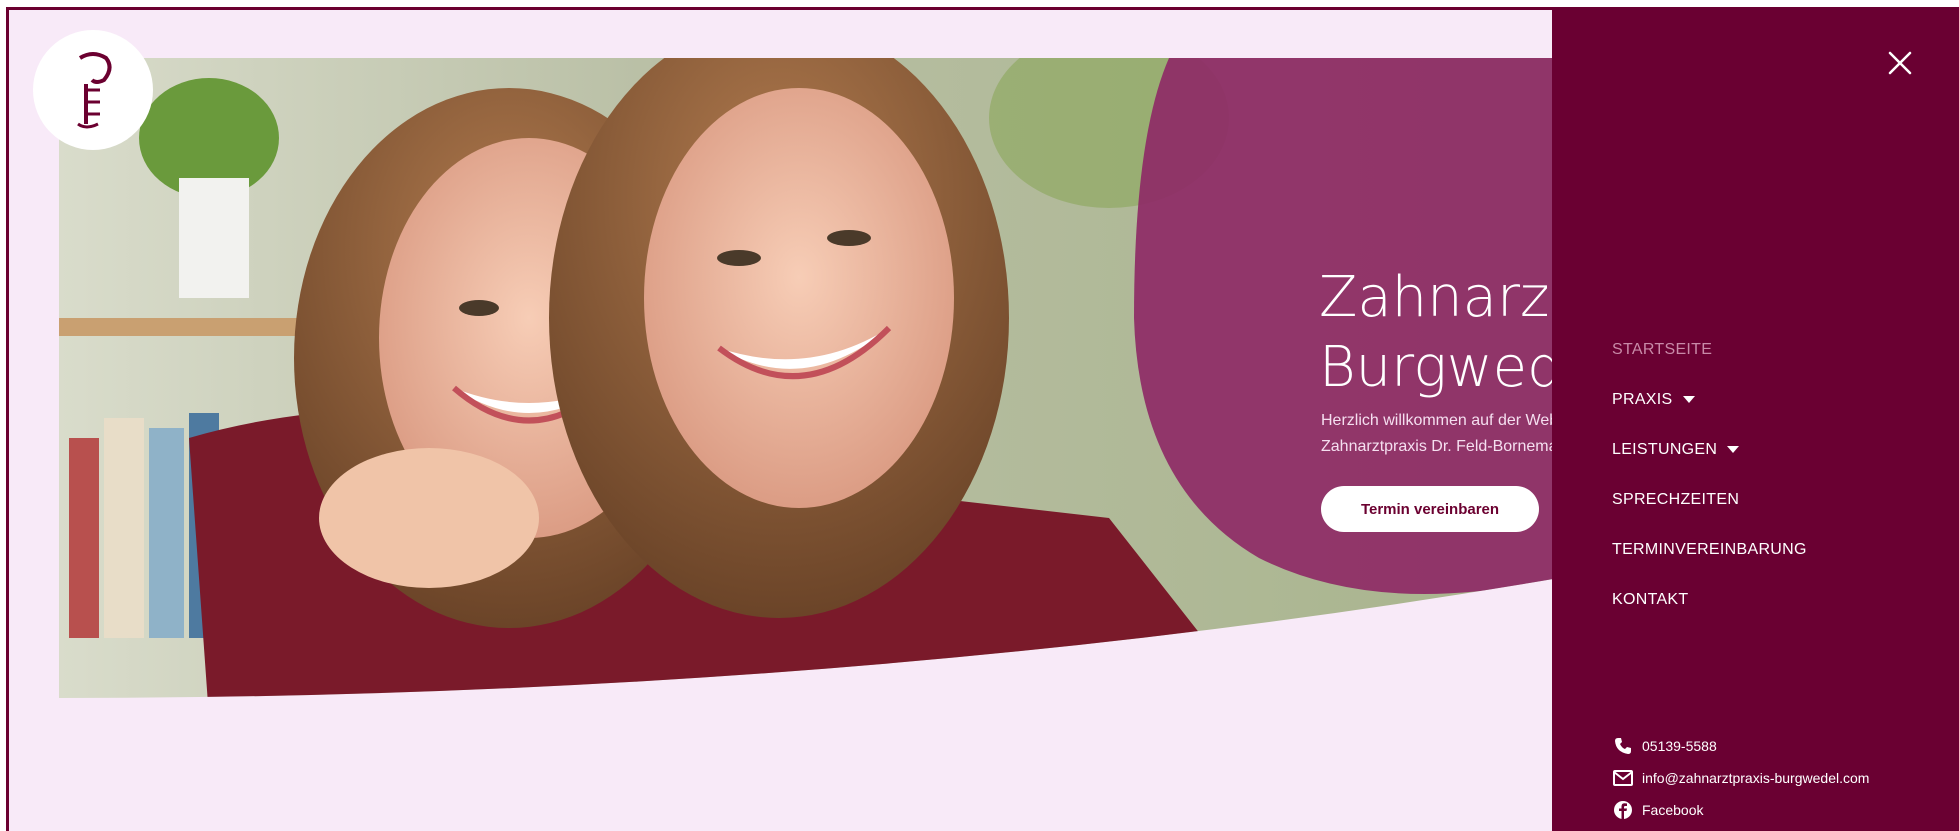  I want to click on email-link: info@zahnarztpraxis-burgwedel.com, so click(1740, 778).